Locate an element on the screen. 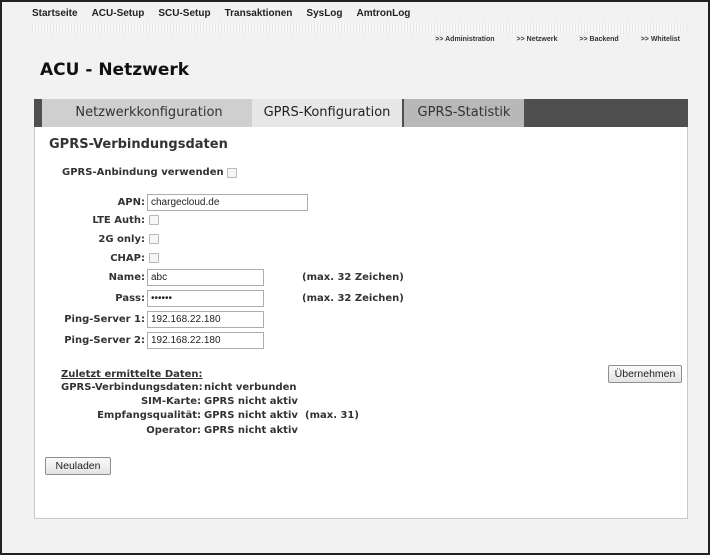 Image resolution: width=710 pixels, height=555 pixels. ping-server-2-label: Ping-Server 2: is located at coordinates (104, 340).